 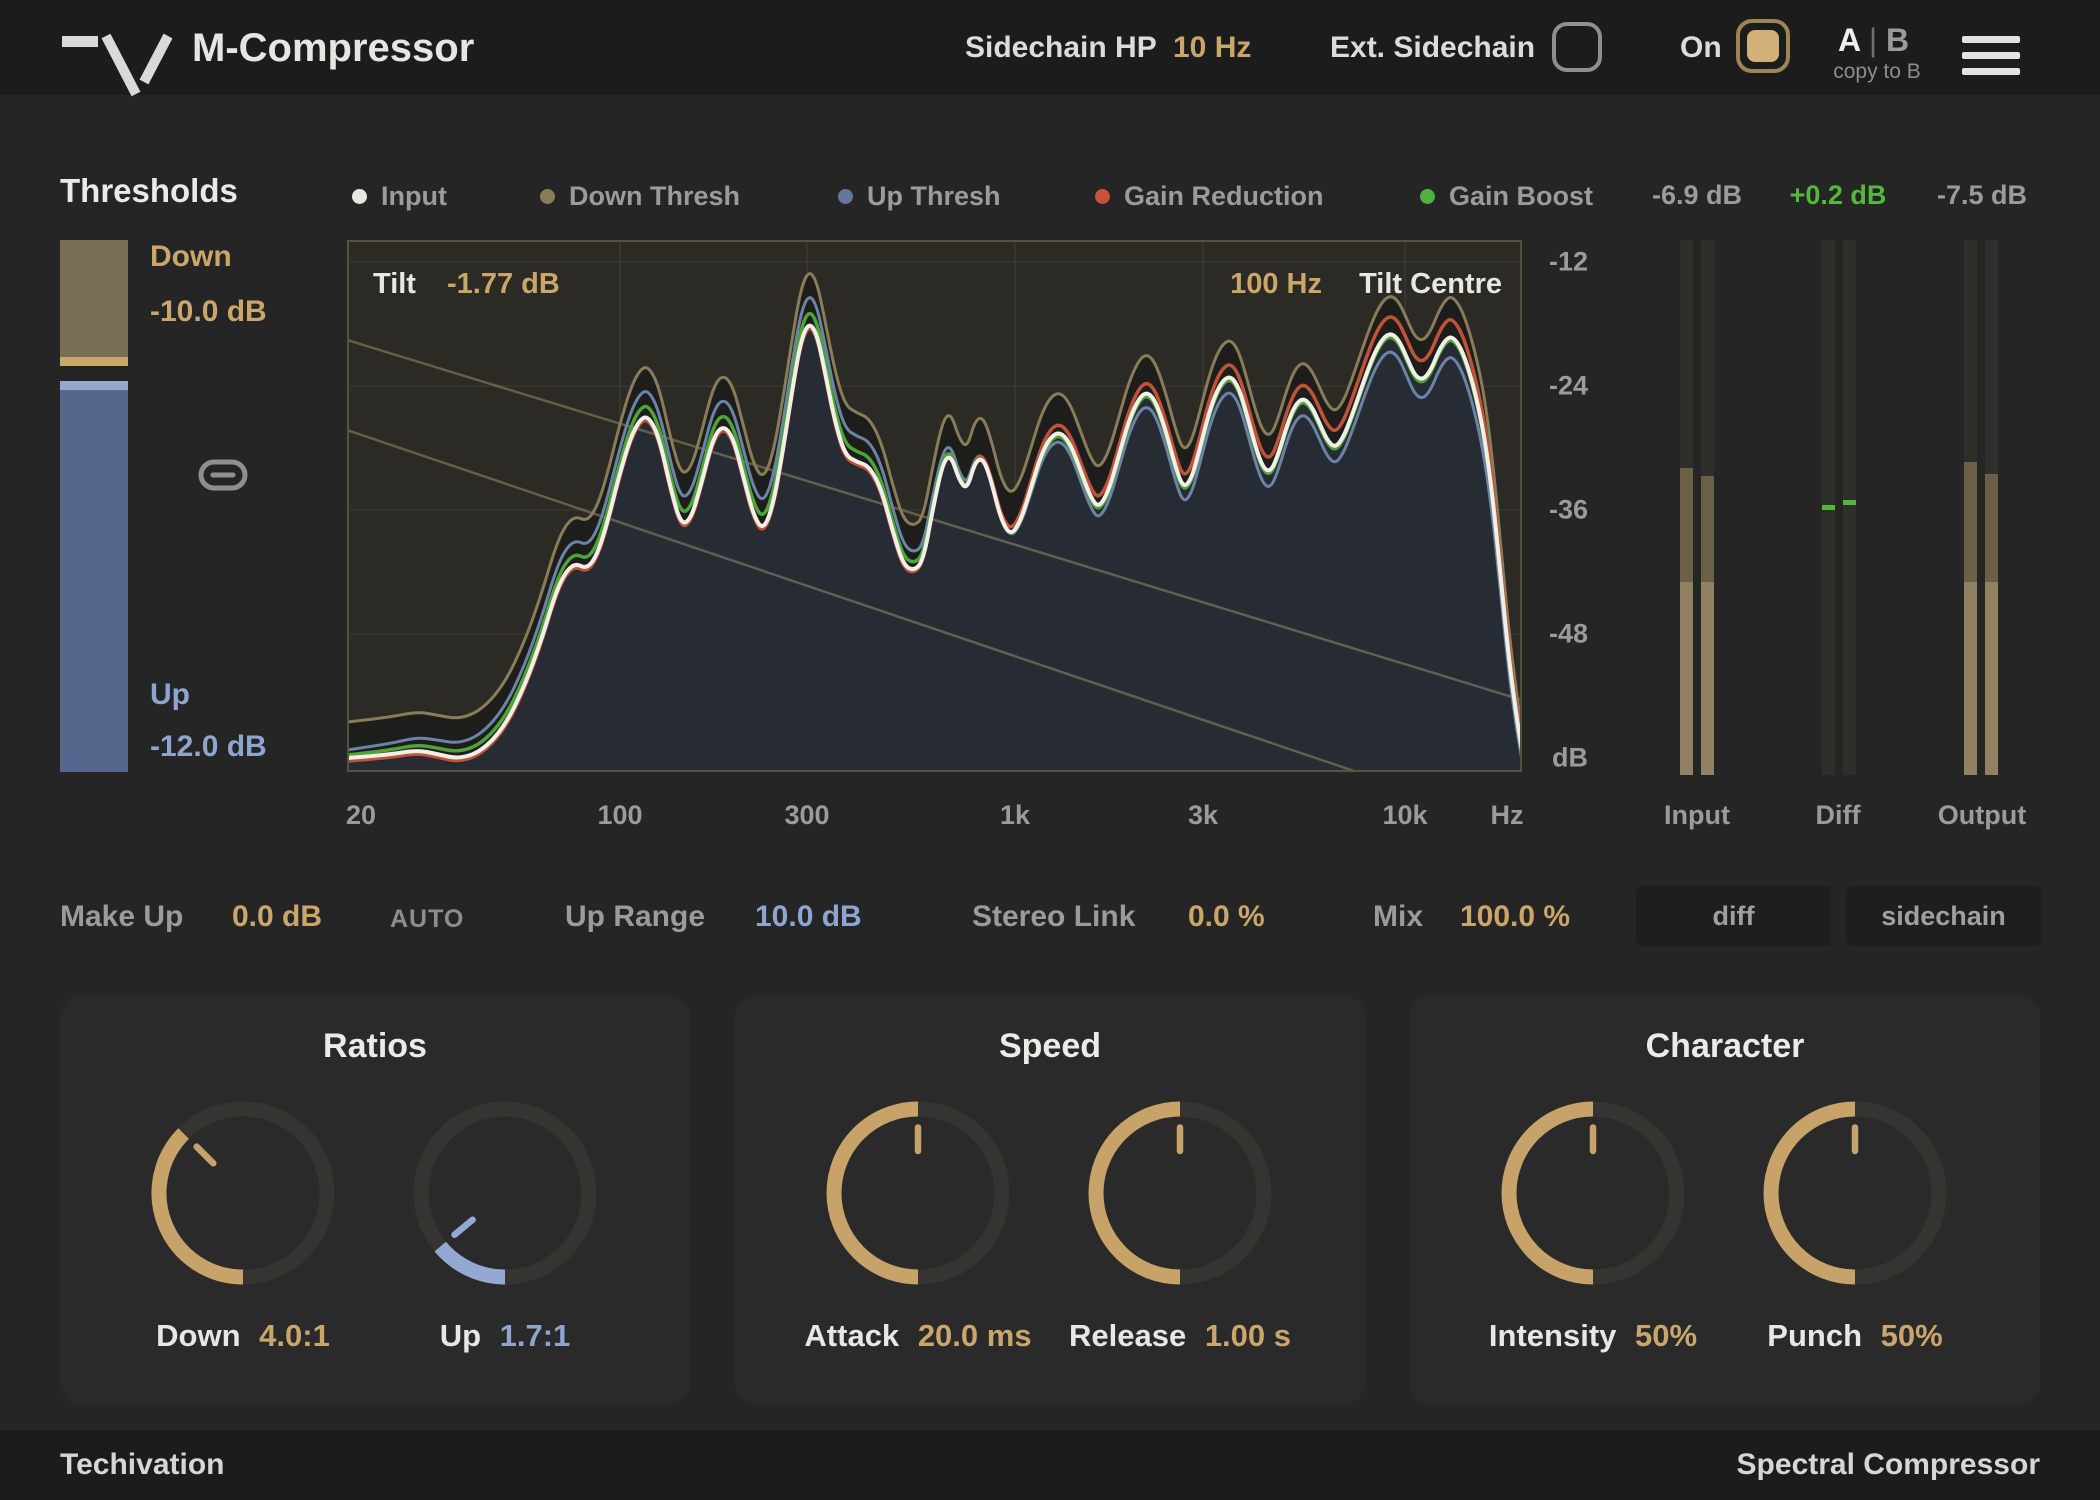 What do you see at coordinates (277, 917) in the screenshot?
I see `make-up-value: 0.0 dB` at bounding box center [277, 917].